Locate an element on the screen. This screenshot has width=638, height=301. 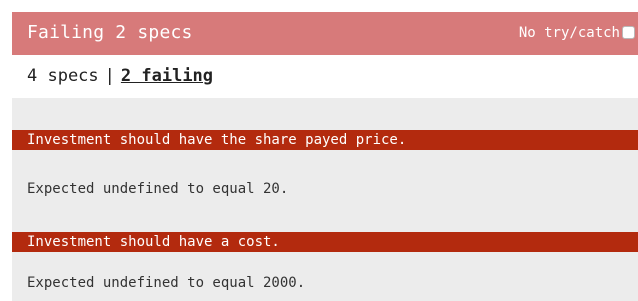
spec-summary: 4 specs | 2 failing is located at coordinates (120, 76).